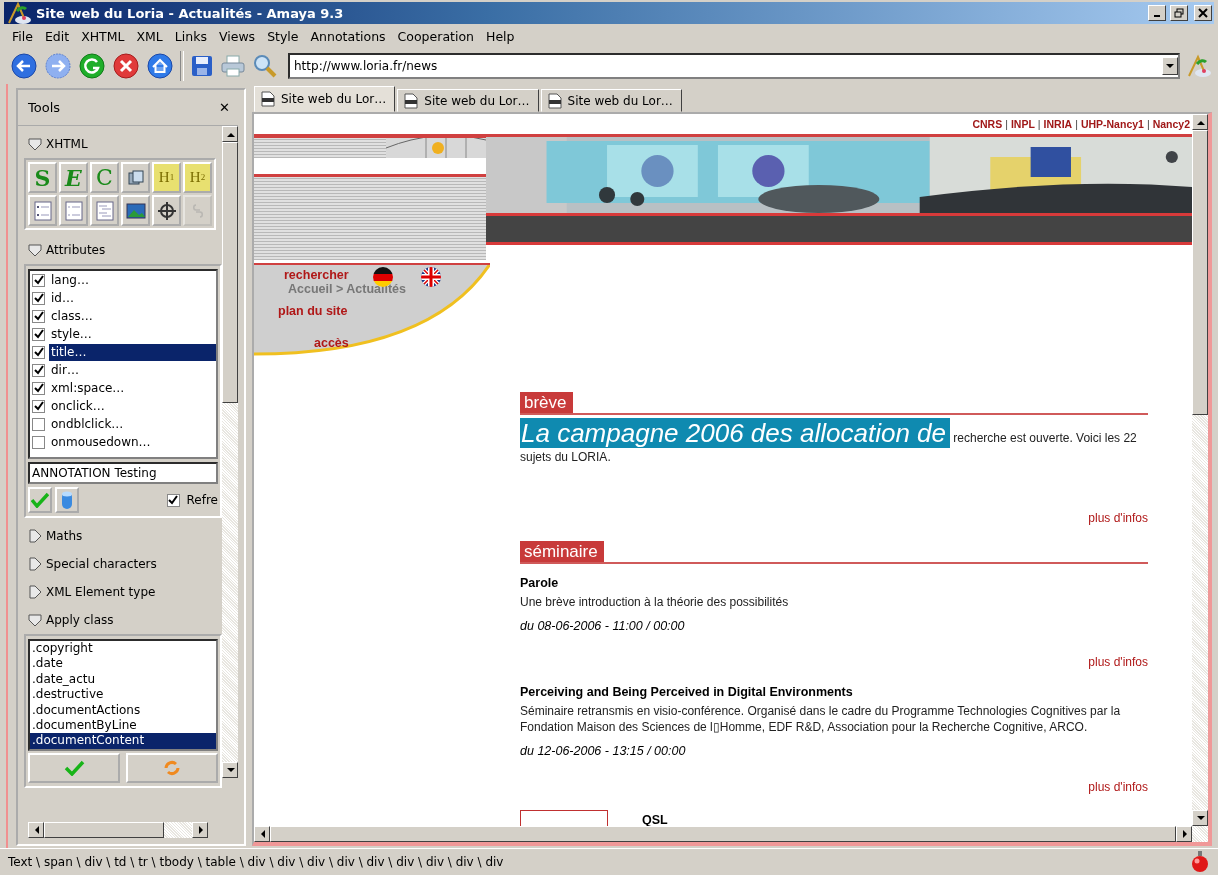  Describe the element at coordinates (135, 177) in the screenshot. I see `copy-icon` at that location.